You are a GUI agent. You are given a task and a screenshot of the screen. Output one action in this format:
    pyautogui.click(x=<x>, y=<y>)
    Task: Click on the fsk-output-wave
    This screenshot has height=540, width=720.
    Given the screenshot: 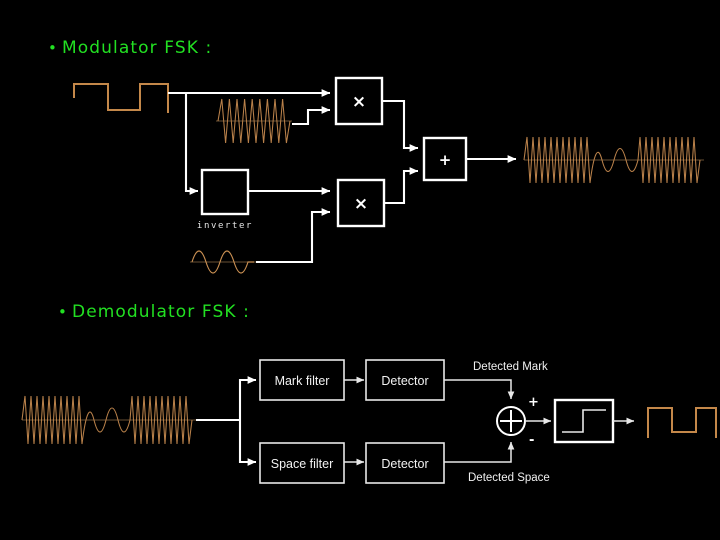 What is the action you would take?
    pyautogui.click(x=613, y=160)
    